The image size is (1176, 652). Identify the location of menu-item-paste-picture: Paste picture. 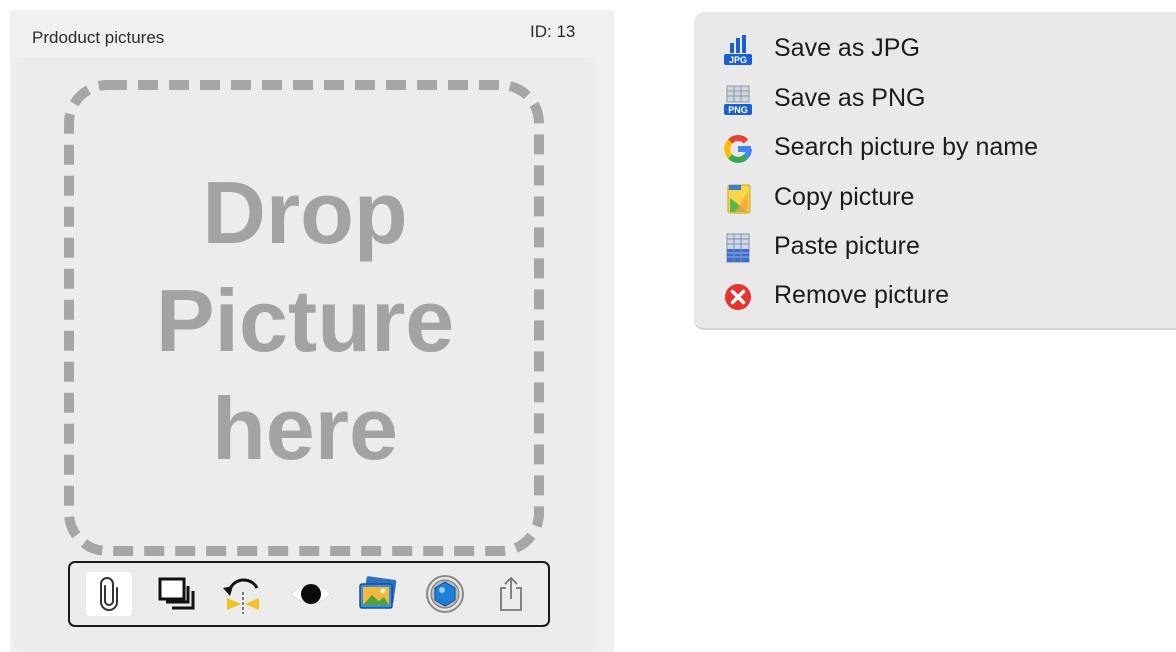
(935, 245).